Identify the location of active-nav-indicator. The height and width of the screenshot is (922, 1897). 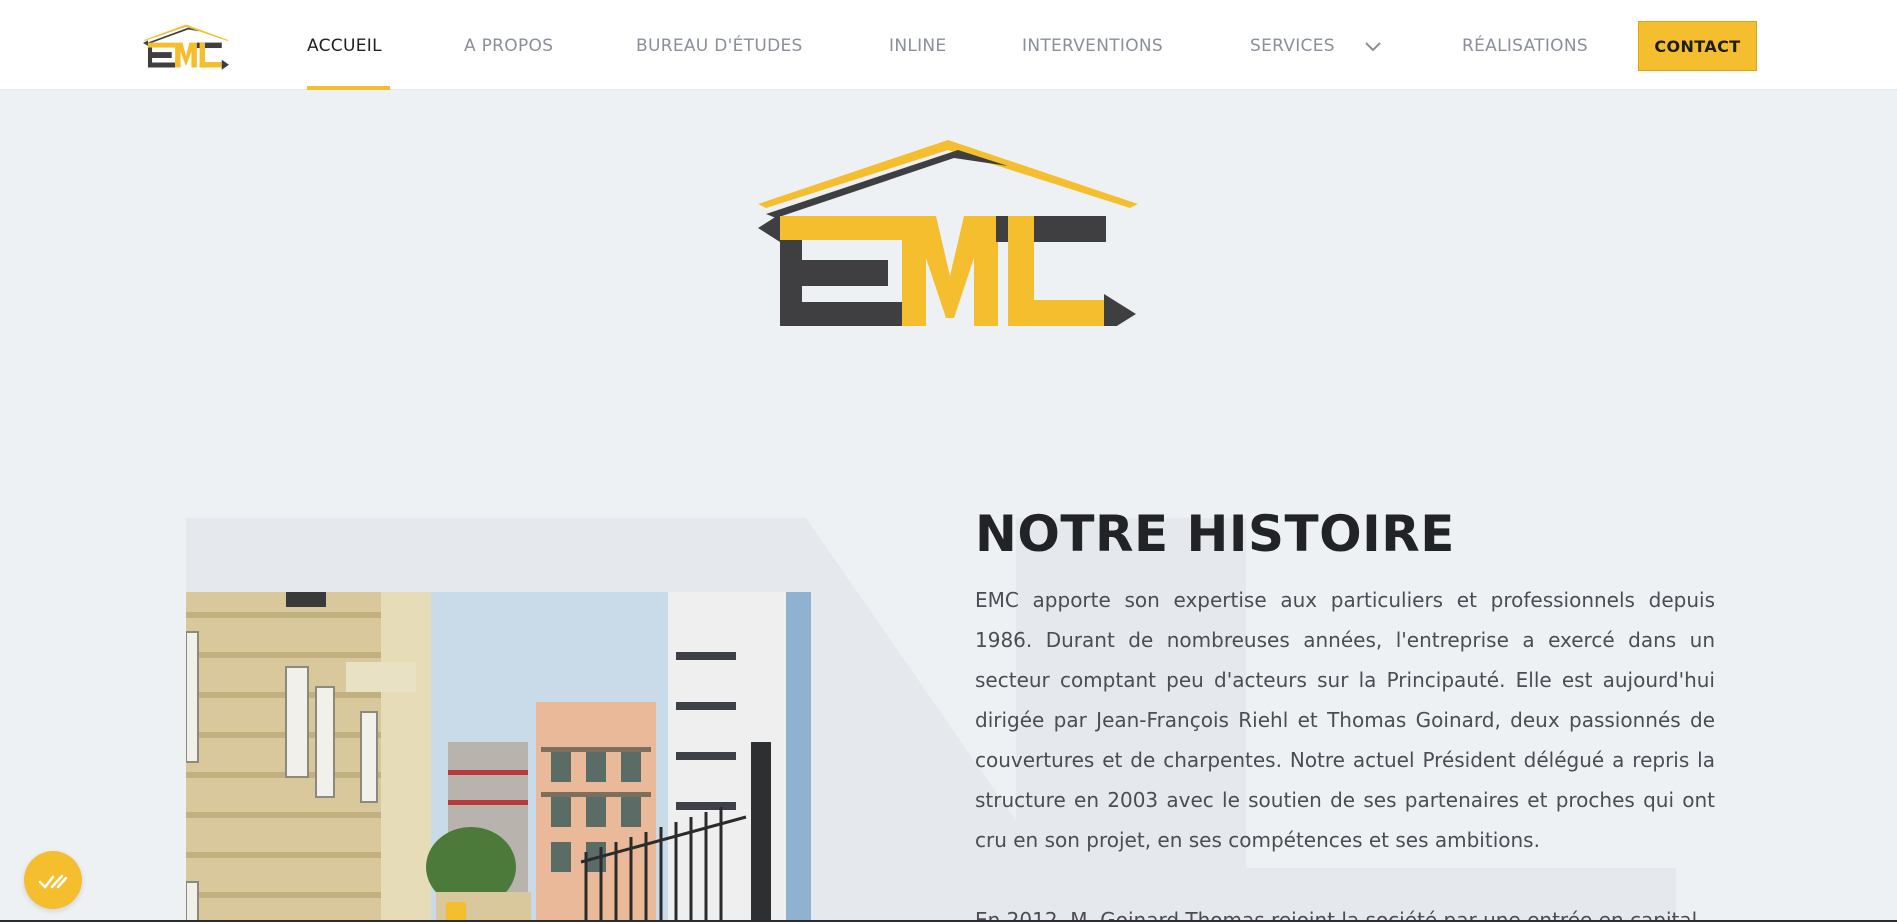
(348, 88).